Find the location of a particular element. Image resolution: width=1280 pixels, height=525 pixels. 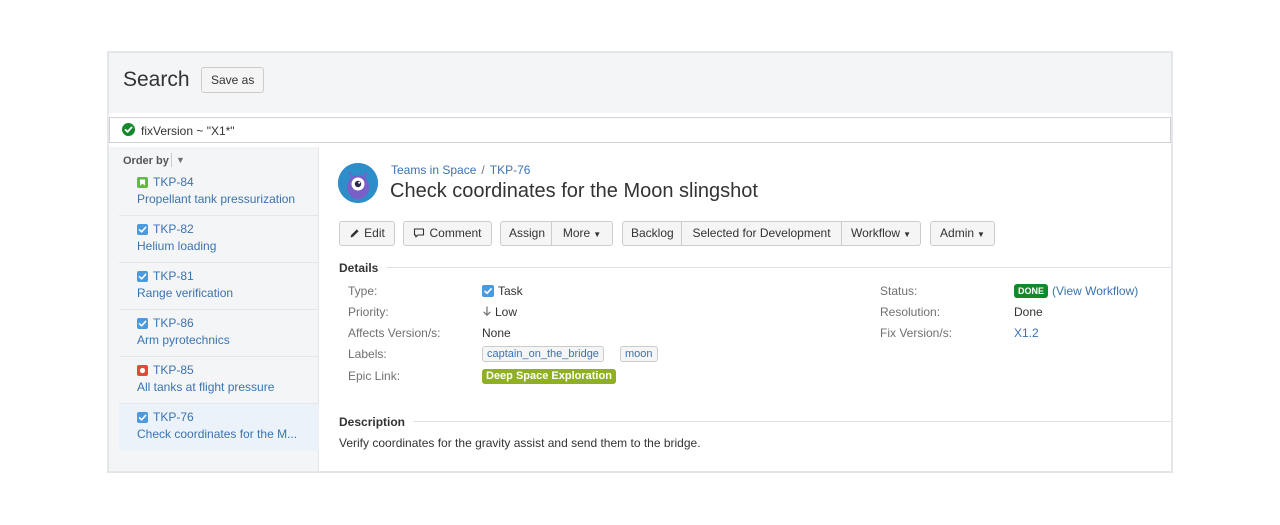

description-heading: Description is located at coordinates (372, 422).